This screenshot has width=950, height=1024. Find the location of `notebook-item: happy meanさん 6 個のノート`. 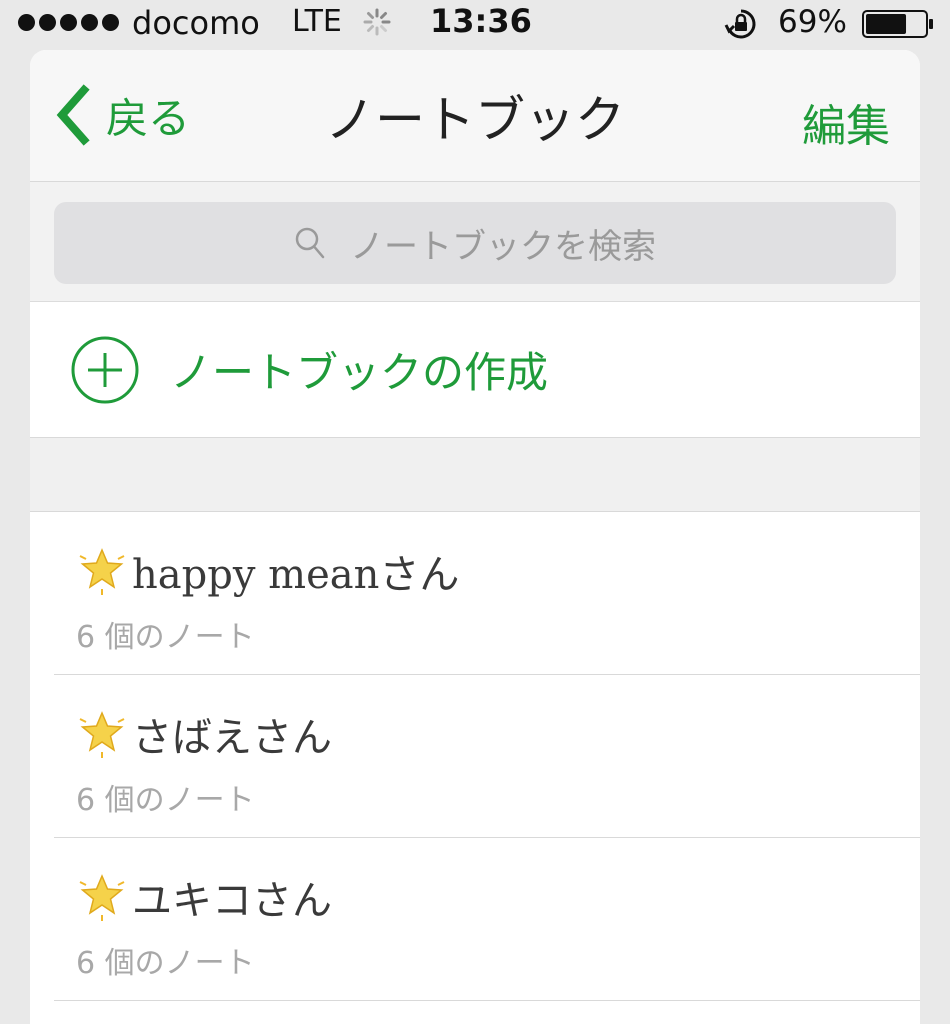

notebook-item: happy meanさん 6 個のノート is located at coordinates (475, 593).